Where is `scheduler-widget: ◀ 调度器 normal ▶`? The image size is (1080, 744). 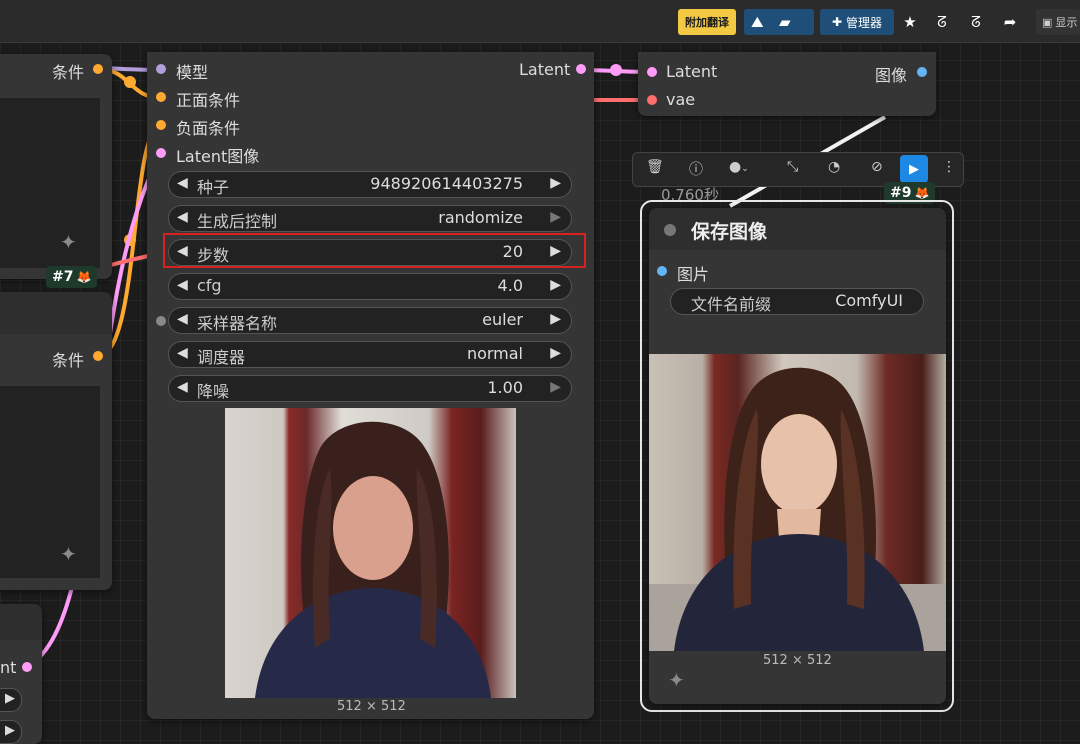
scheduler-widget: ◀ 调度器 normal ▶ is located at coordinates (370, 354).